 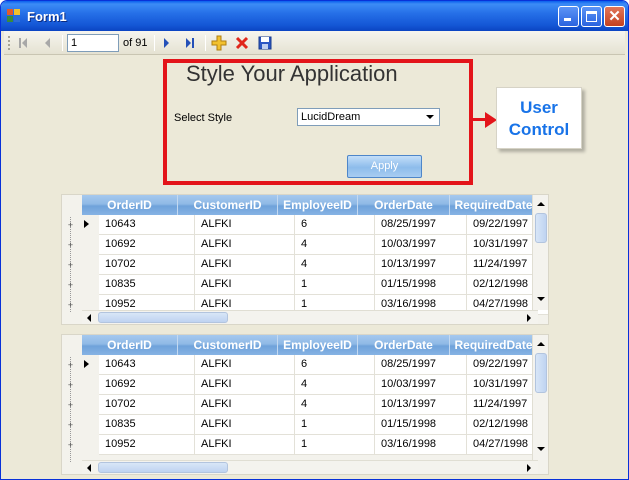 I want to click on title-bar: Form1 ✕, so click(x=314, y=16).